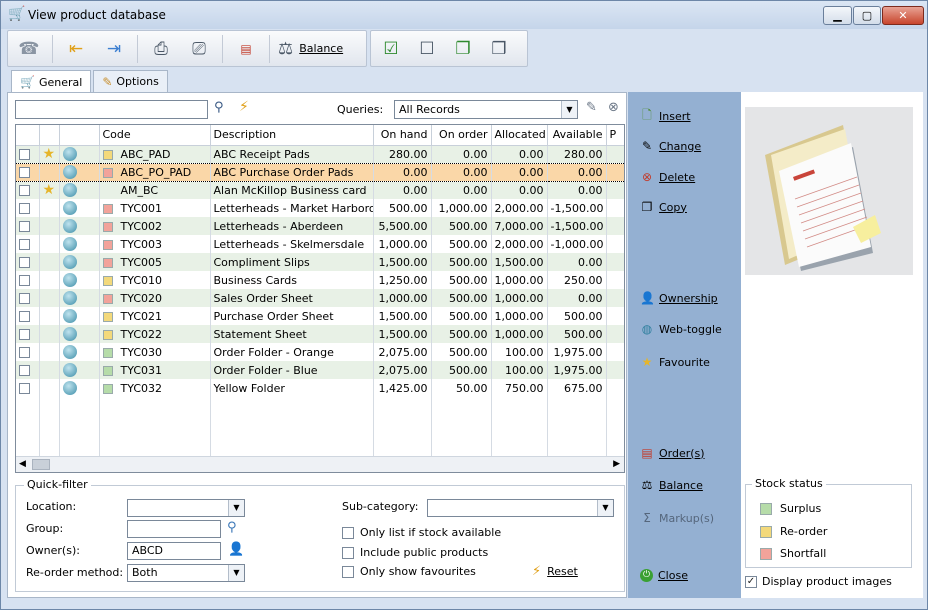 The image size is (928, 610). Describe the element at coordinates (49, 135) in the screenshot. I see `col-header-fav` at that location.